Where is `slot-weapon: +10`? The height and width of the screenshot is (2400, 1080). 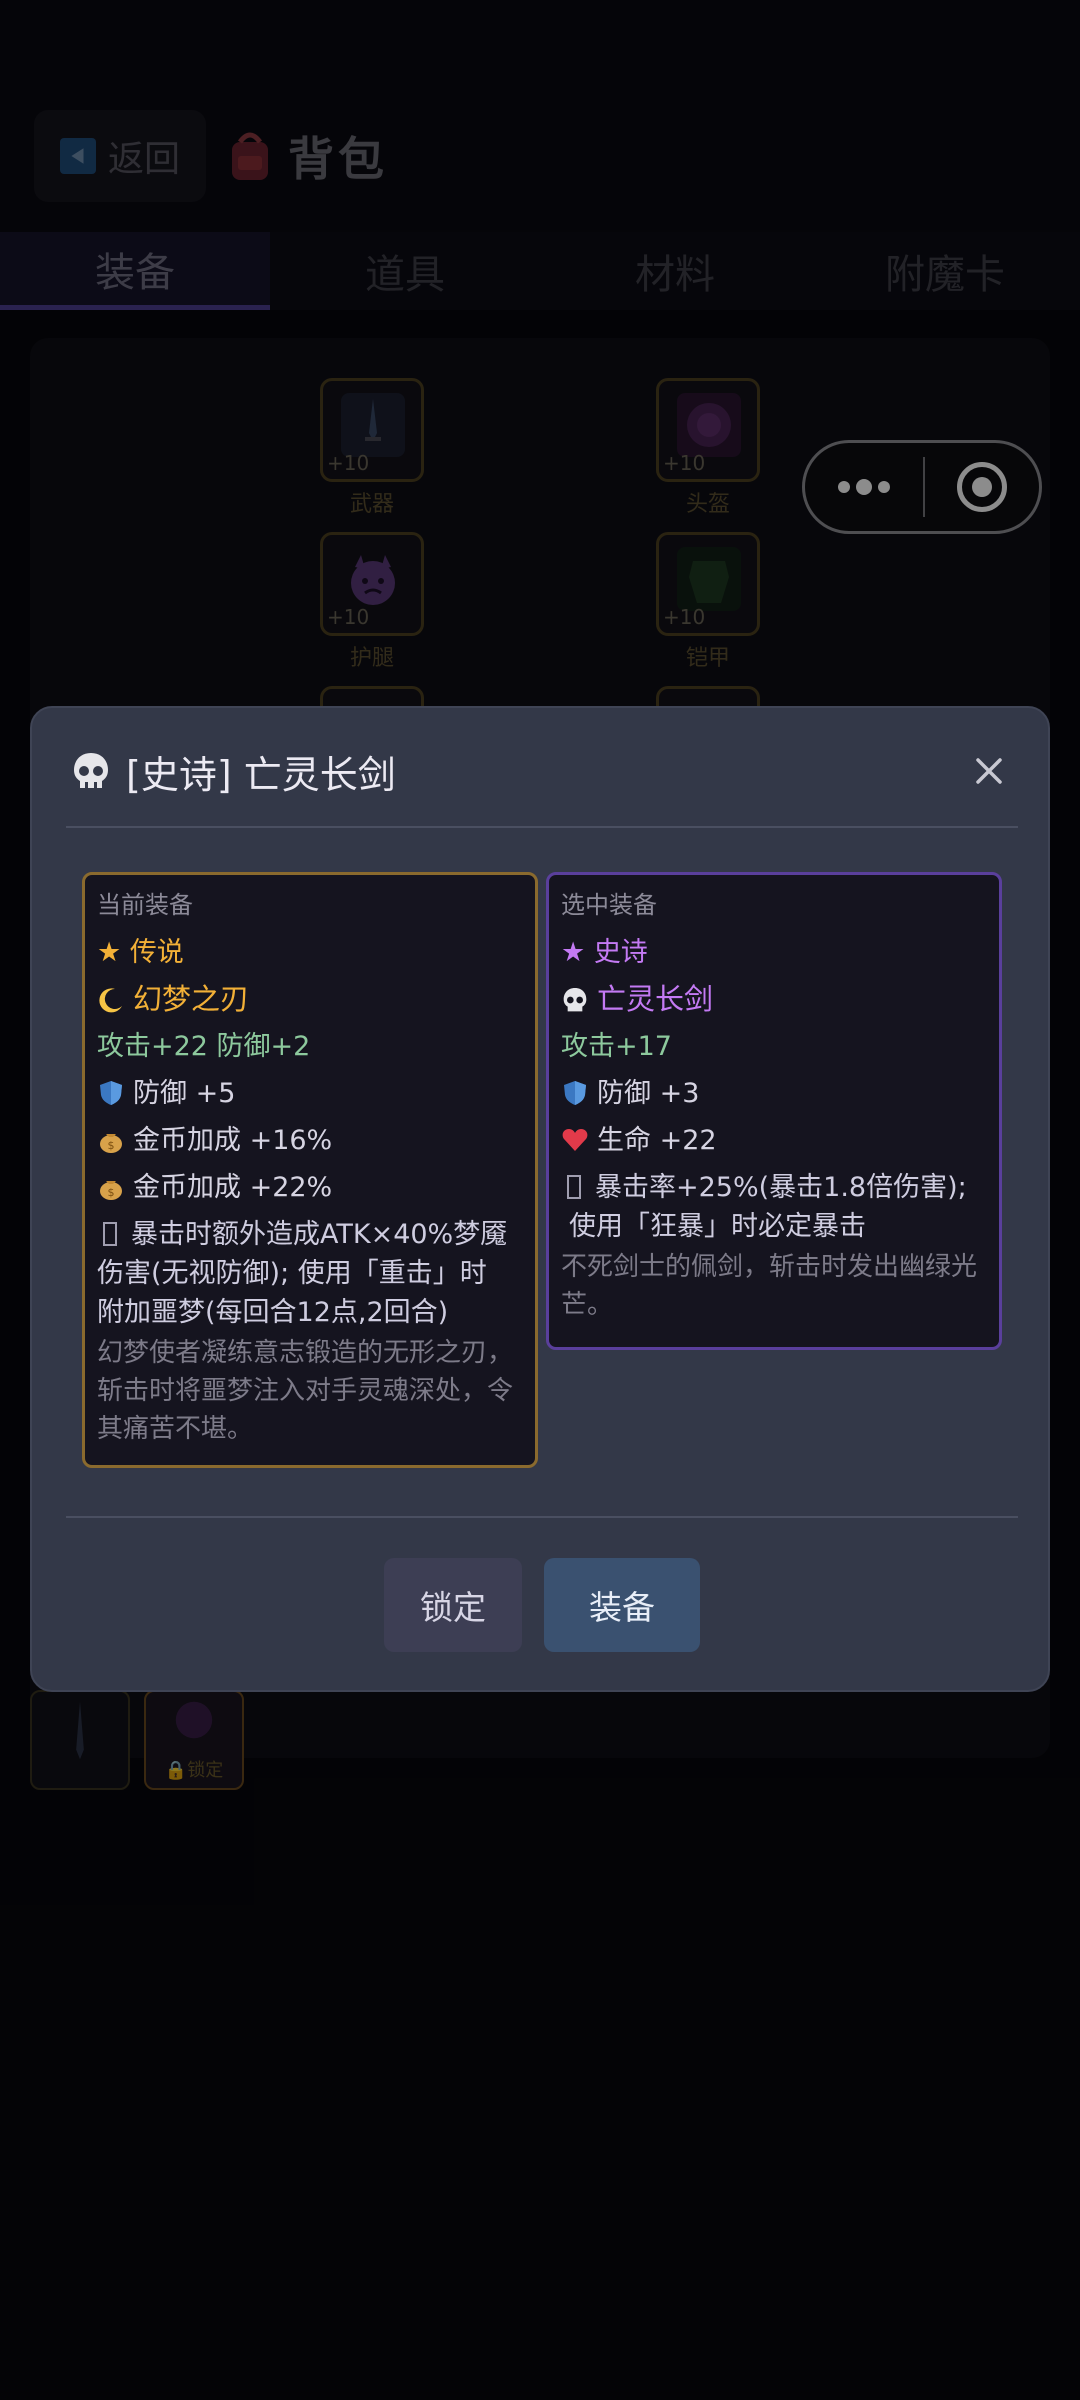 slot-weapon: +10 is located at coordinates (372, 430).